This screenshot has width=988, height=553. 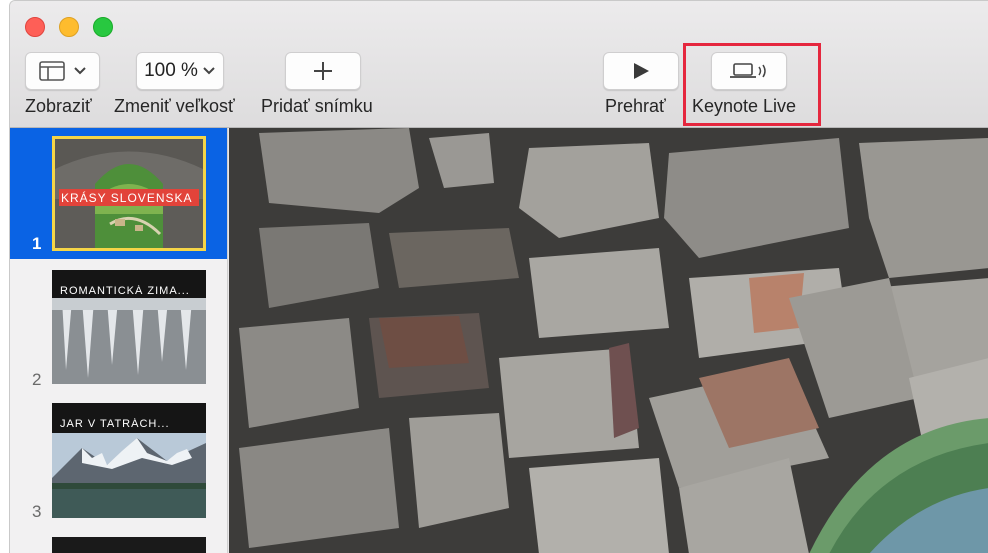 I want to click on slide-thumbnail-1: KRÁSY SLOVENSKA, so click(x=129, y=193).